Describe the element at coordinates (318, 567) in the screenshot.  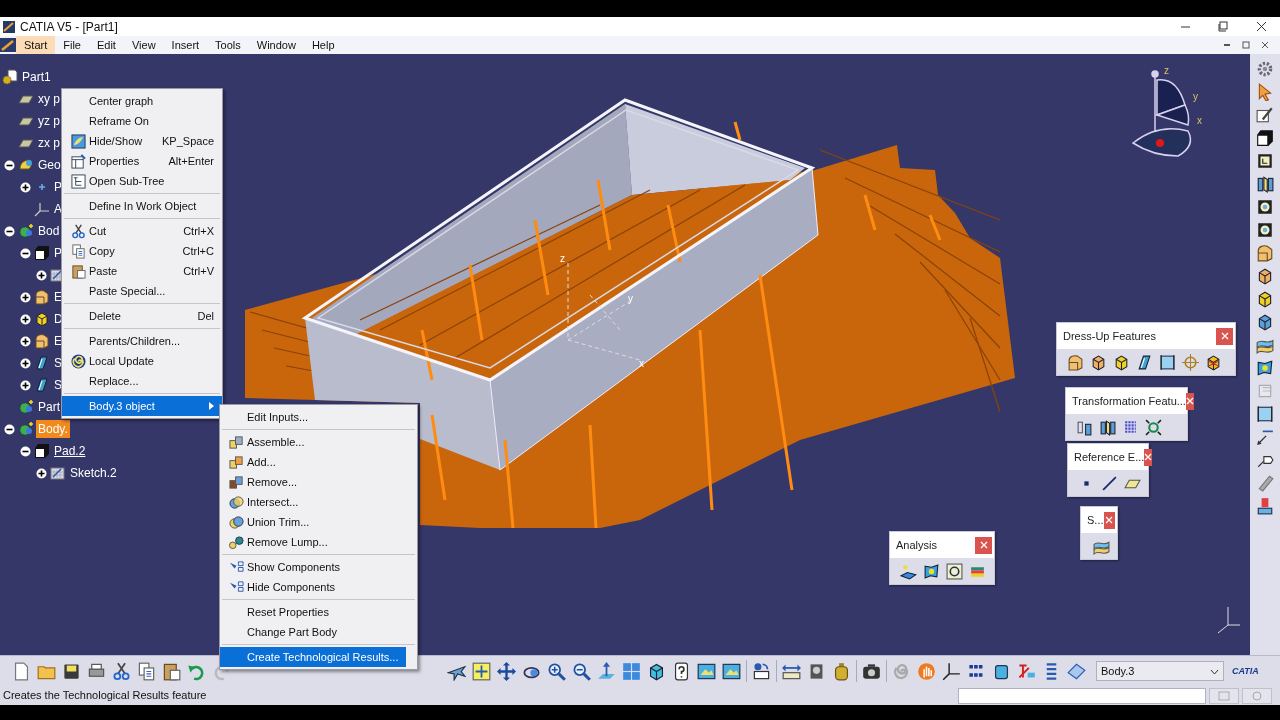
I see `menu-item: Show Components` at that location.